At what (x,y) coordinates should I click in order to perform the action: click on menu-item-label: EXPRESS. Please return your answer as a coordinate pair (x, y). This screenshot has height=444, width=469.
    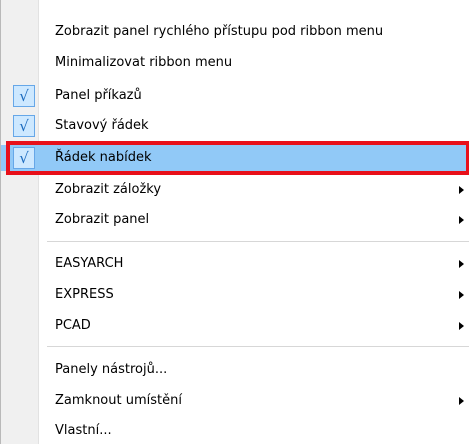
    Looking at the image, I should click on (84, 294).